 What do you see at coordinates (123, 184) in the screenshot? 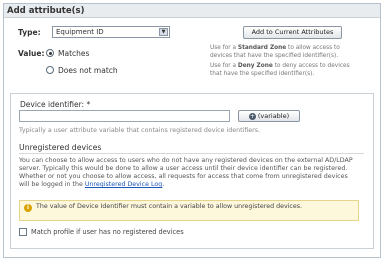
I see `unregistered-device-log-link: Unregistered Device Log` at bounding box center [123, 184].